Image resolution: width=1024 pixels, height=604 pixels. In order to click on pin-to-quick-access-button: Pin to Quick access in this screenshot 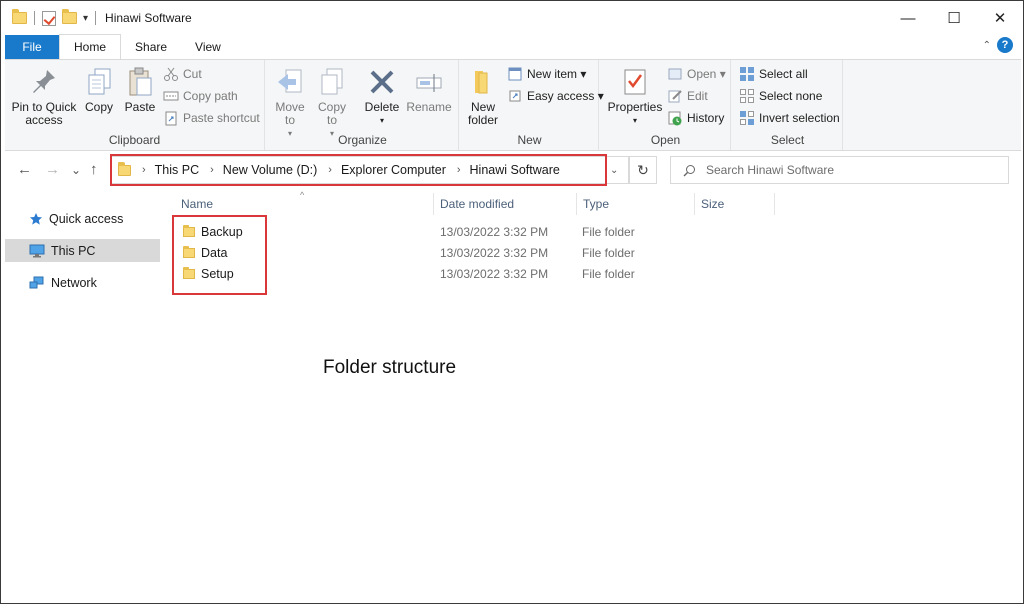, I will do `click(44, 96)`.